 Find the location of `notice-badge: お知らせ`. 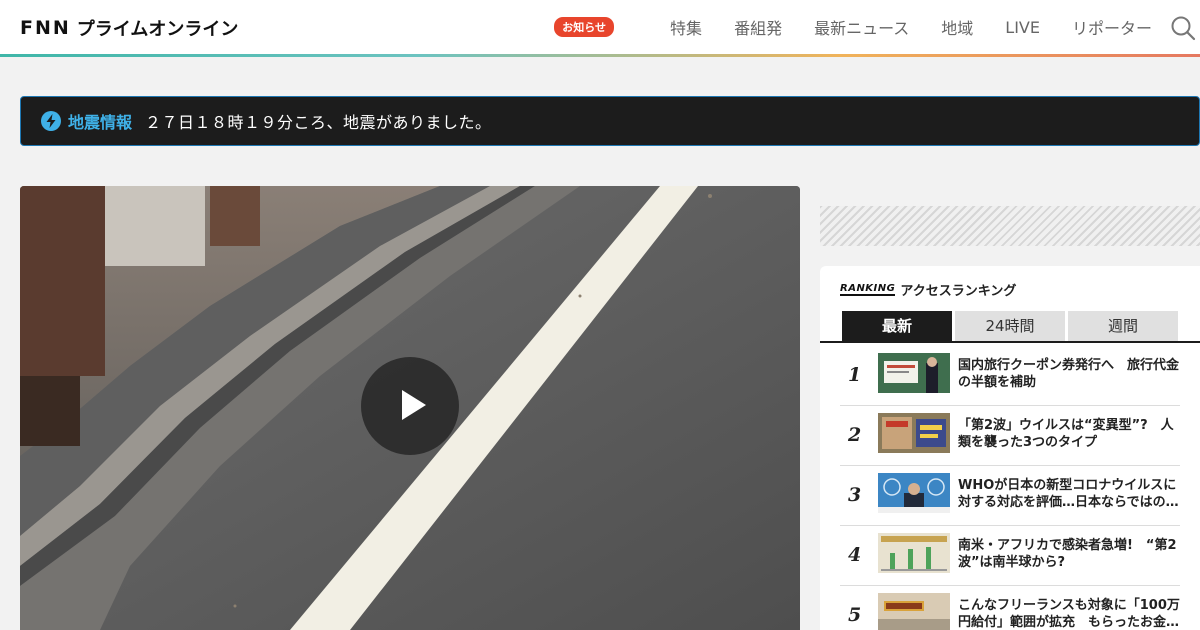

notice-badge: お知らせ is located at coordinates (584, 27).